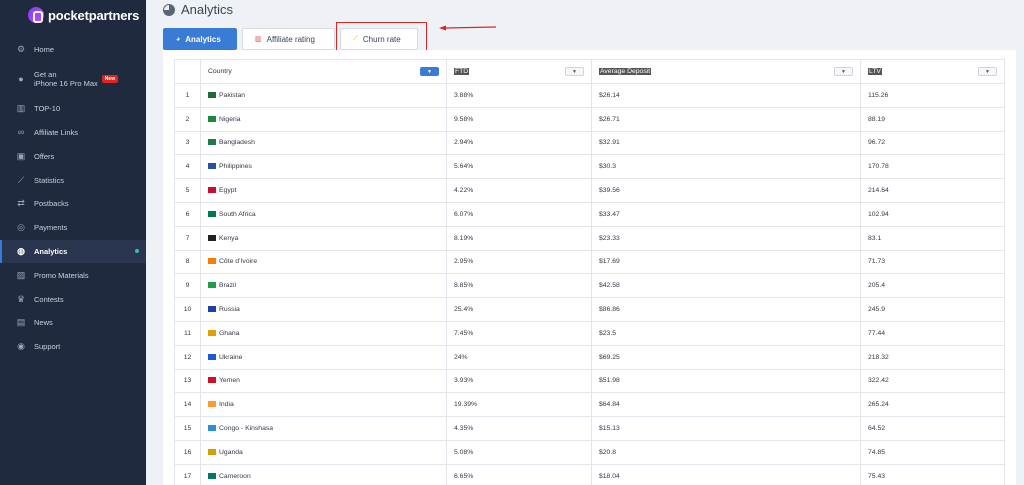 The height and width of the screenshot is (485, 1024). Describe the element at coordinates (73, 156) in the screenshot. I see `sidebar-item-offers: ▣ Offers` at that location.